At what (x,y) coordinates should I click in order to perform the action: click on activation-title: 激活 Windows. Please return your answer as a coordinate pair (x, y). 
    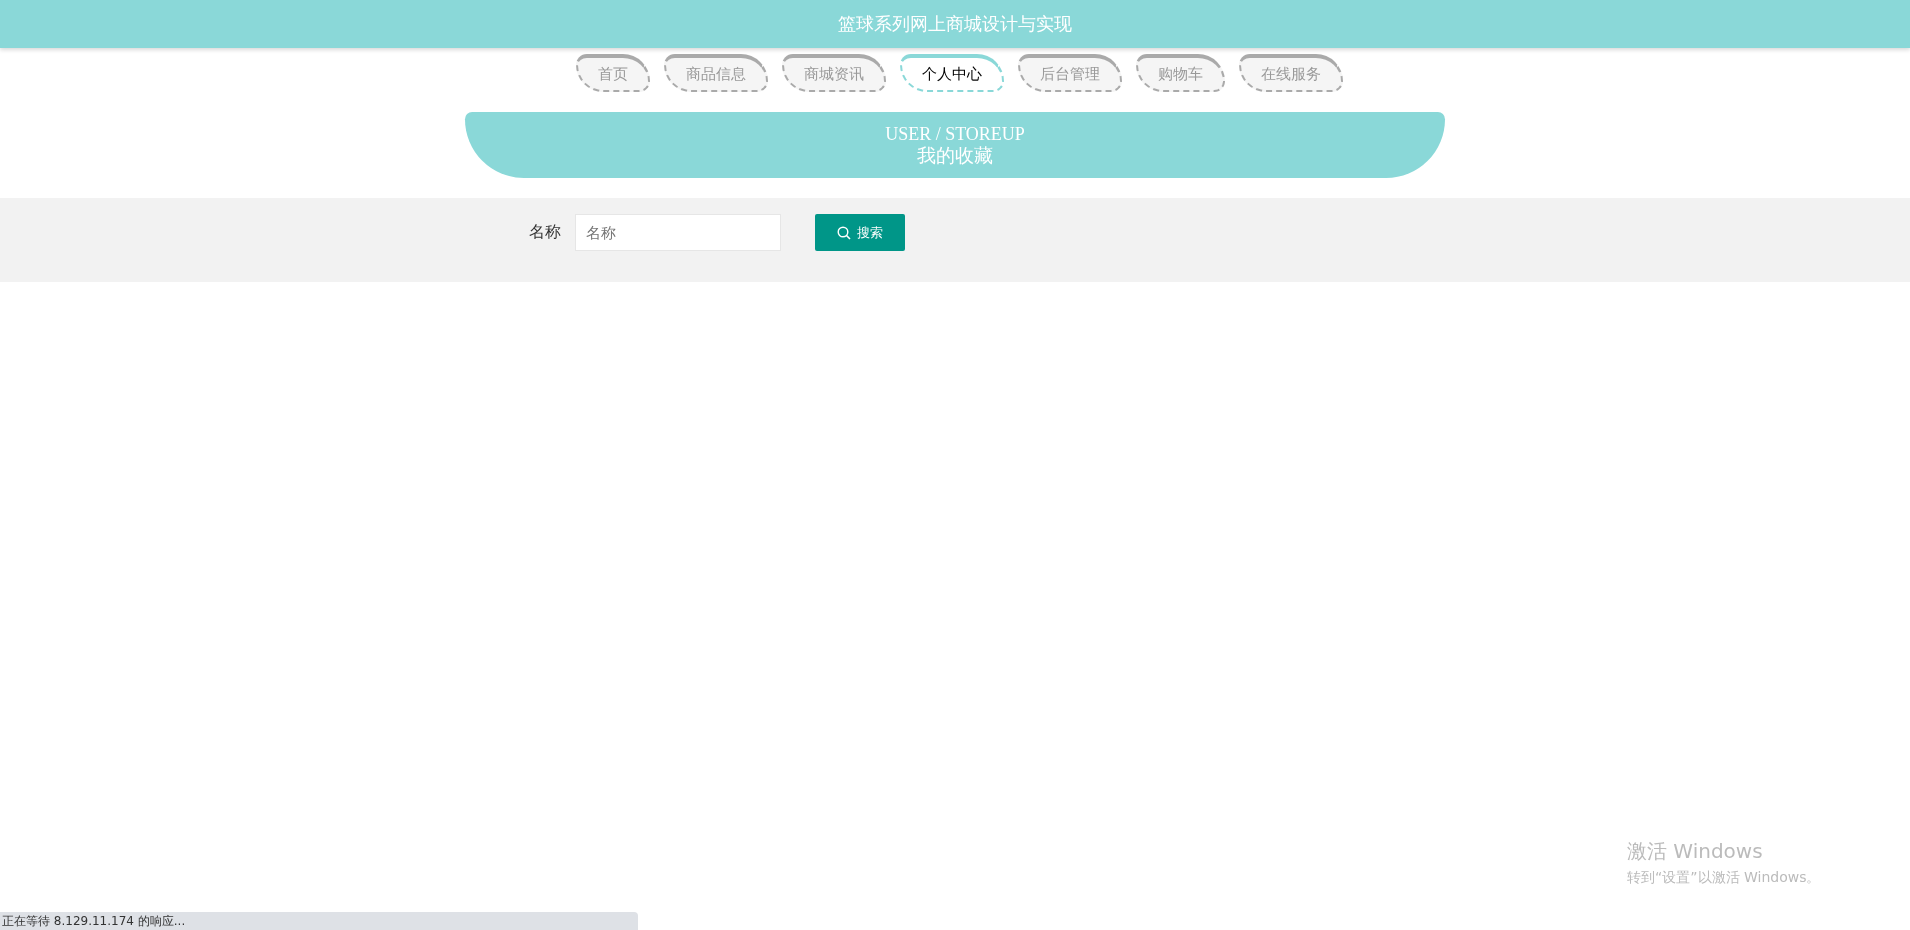
    Looking at the image, I should click on (1695, 851).